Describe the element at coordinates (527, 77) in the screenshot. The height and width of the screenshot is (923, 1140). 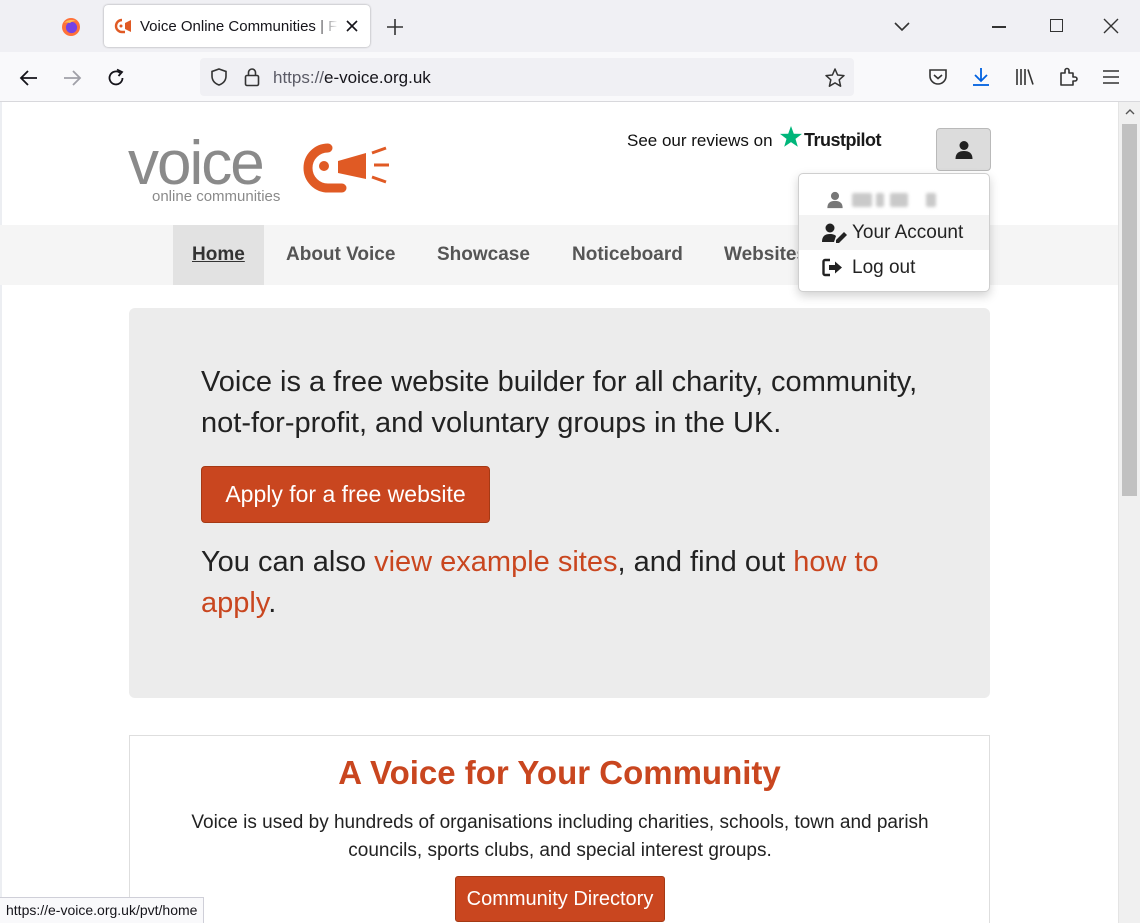
I see `address-bar: https://e-voice.org.uk` at that location.